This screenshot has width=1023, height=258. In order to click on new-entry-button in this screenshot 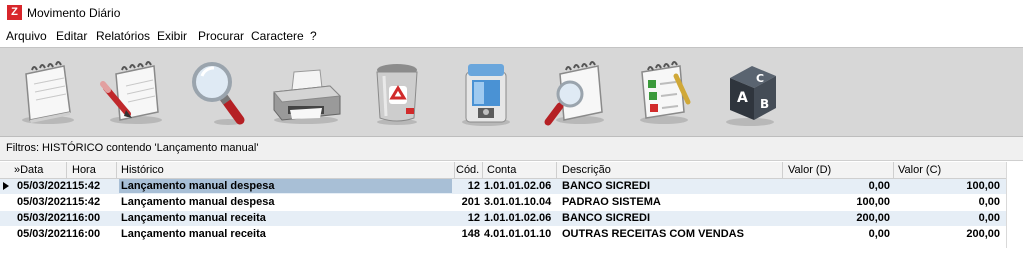, I will do `click(47, 93)`.